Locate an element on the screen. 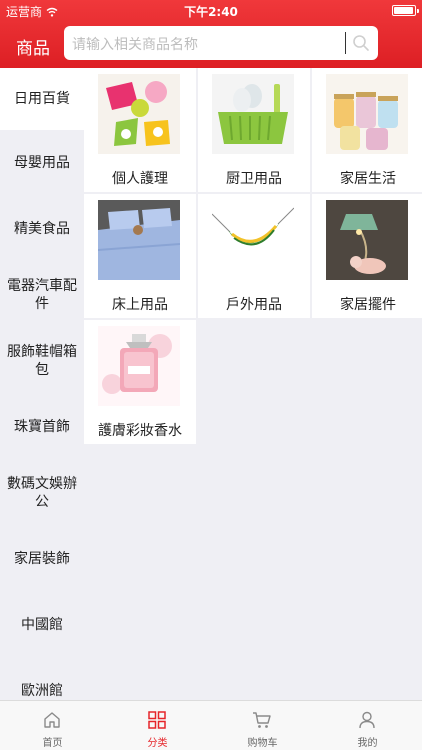 The height and width of the screenshot is (750, 422). sidebar-item-digital-office: 數碼文娛辦公 is located at coordinates (42, 493).